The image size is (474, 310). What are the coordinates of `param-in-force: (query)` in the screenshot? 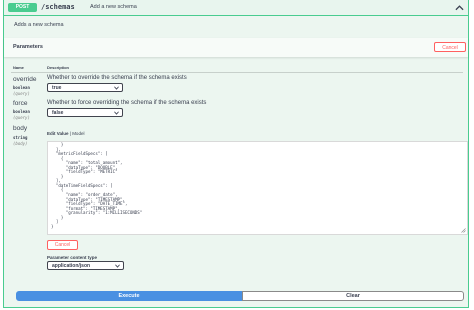 It's located at (21, 117).